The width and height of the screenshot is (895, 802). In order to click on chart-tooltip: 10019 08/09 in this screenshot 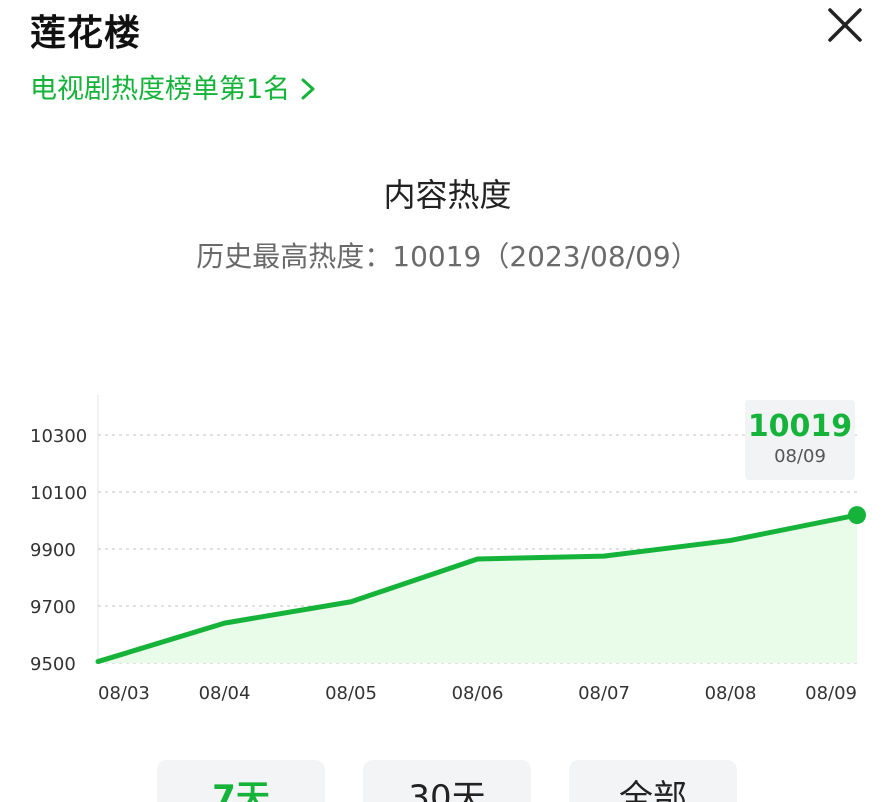, I will do `click(800, 440)`.